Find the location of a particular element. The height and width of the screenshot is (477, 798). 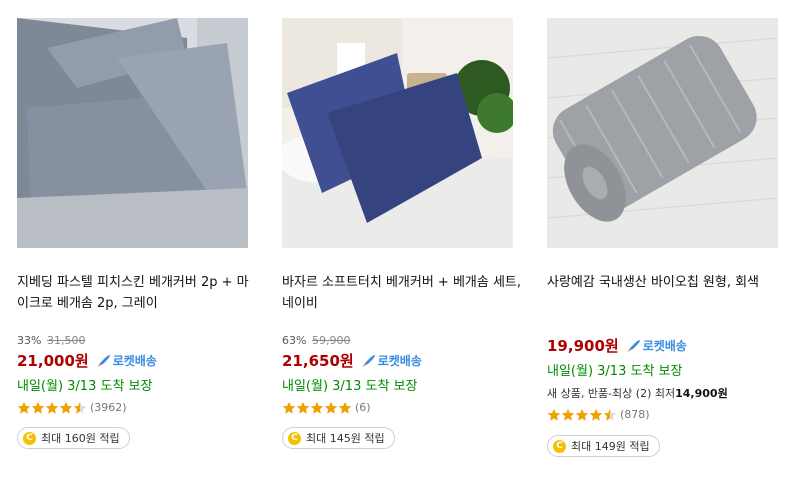

rating: (3962) is located at coordinates (72, 407).